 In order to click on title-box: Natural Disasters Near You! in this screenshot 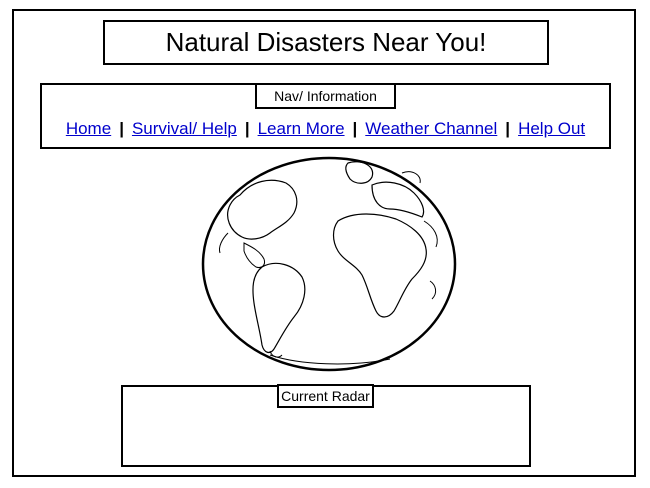, I will do `click(326, 42)`.